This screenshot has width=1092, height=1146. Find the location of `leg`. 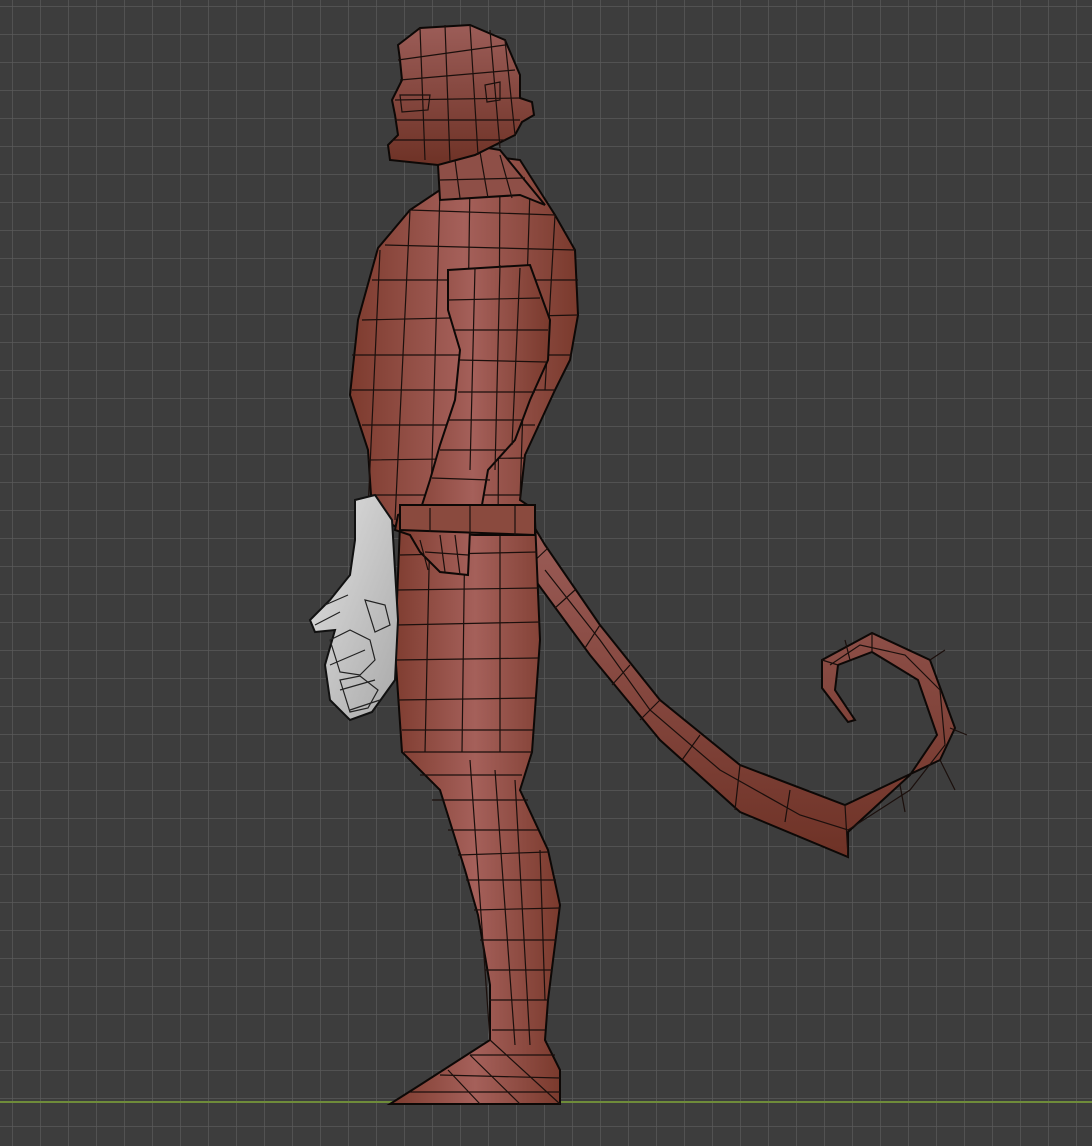

leg is located at coordinates (474, 811).